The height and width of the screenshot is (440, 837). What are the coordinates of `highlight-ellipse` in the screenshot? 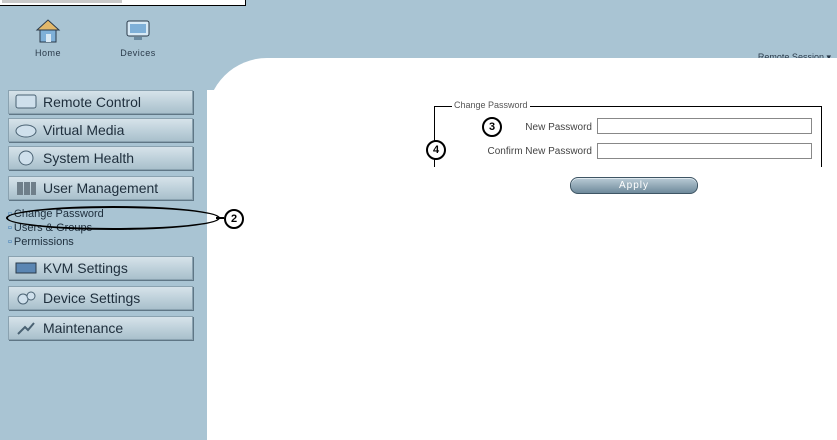 It's located at (113, 218).